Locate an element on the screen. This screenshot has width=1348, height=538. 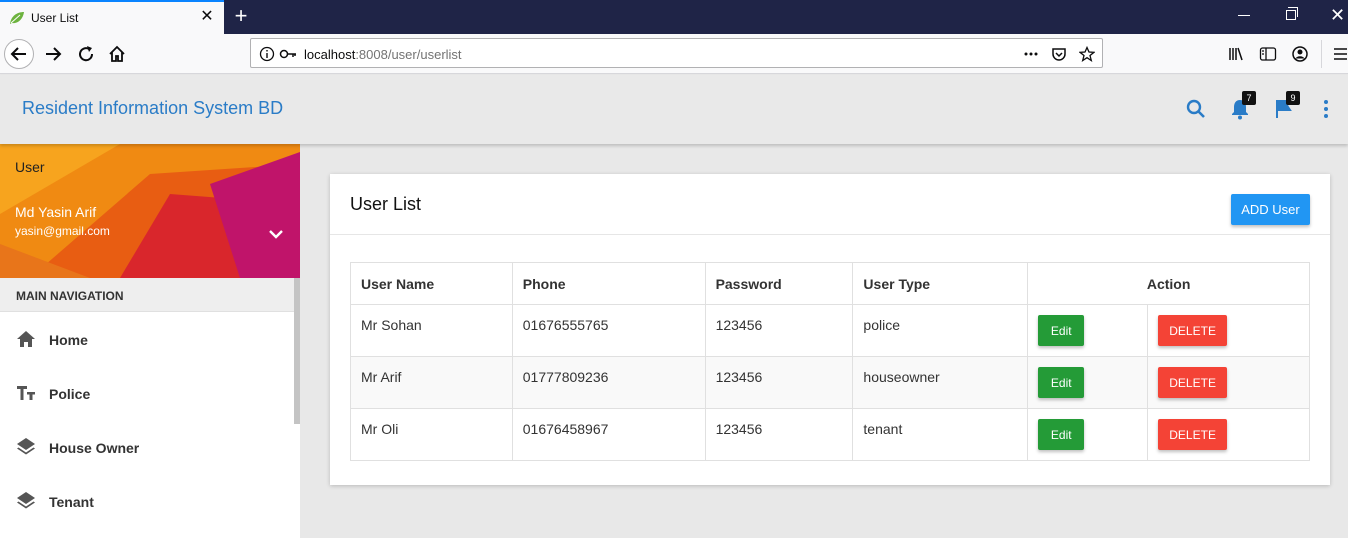
cell-user-type: houseowner is located at coordinates (940, 382).